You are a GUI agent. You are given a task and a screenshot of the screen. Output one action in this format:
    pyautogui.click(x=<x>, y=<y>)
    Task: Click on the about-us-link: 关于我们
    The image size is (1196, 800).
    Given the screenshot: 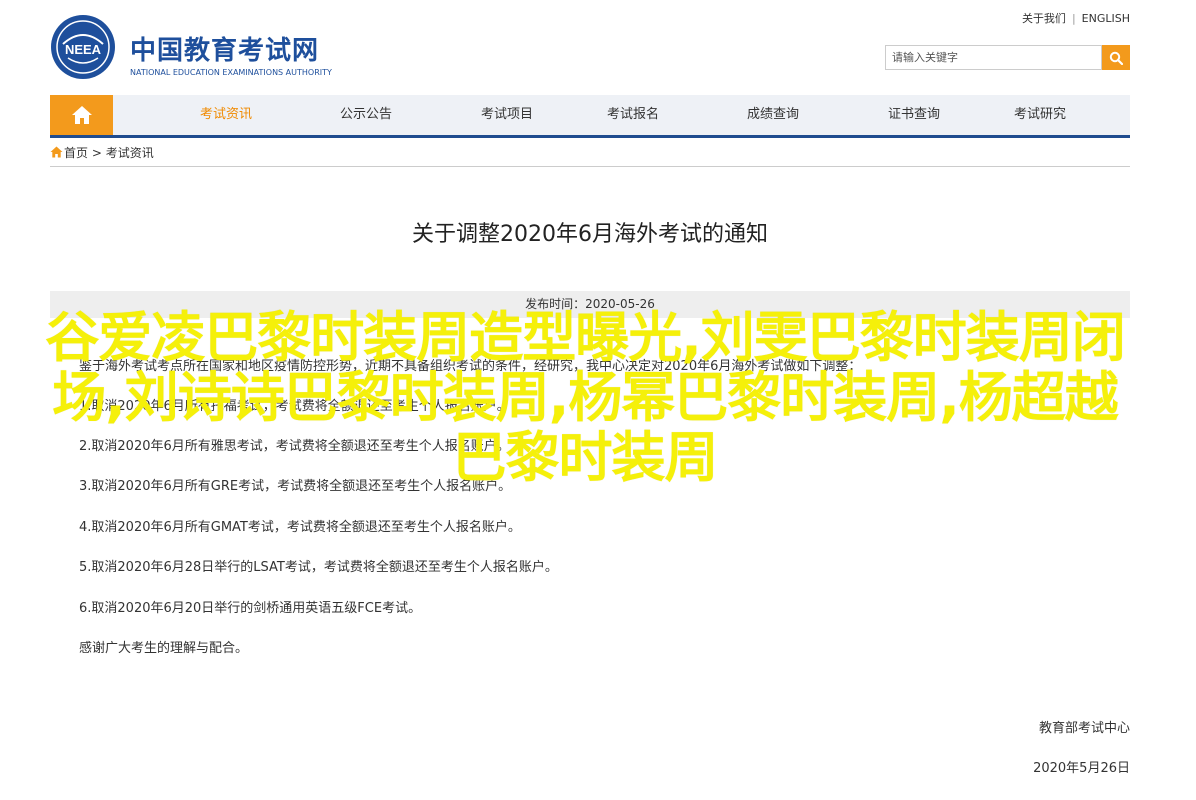 What is the action you would take?
    pyautogui.click(x=1044, y=18)
    